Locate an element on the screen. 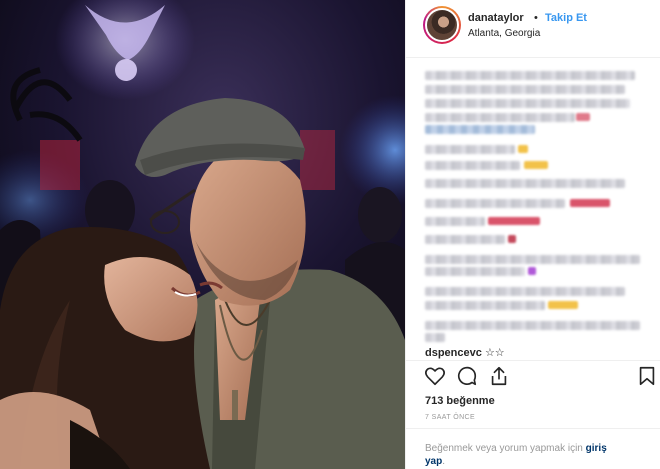  follow-button: Takip Et is located at coordinates (566, 18).